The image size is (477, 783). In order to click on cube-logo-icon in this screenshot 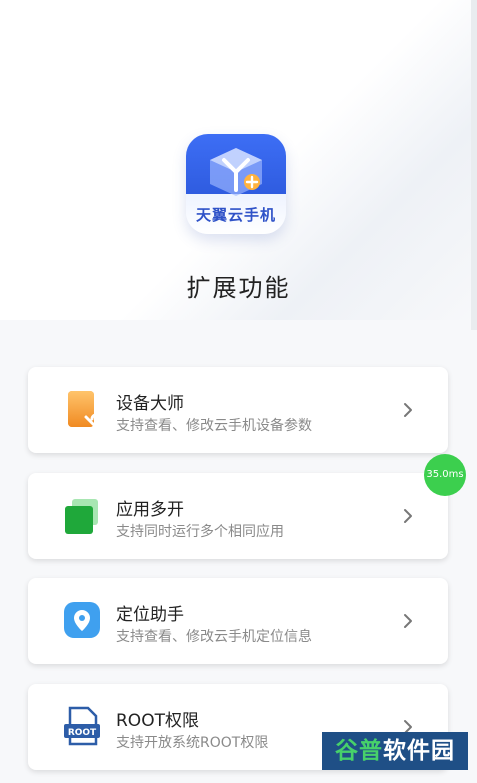, I will do `click(236, 172)`.